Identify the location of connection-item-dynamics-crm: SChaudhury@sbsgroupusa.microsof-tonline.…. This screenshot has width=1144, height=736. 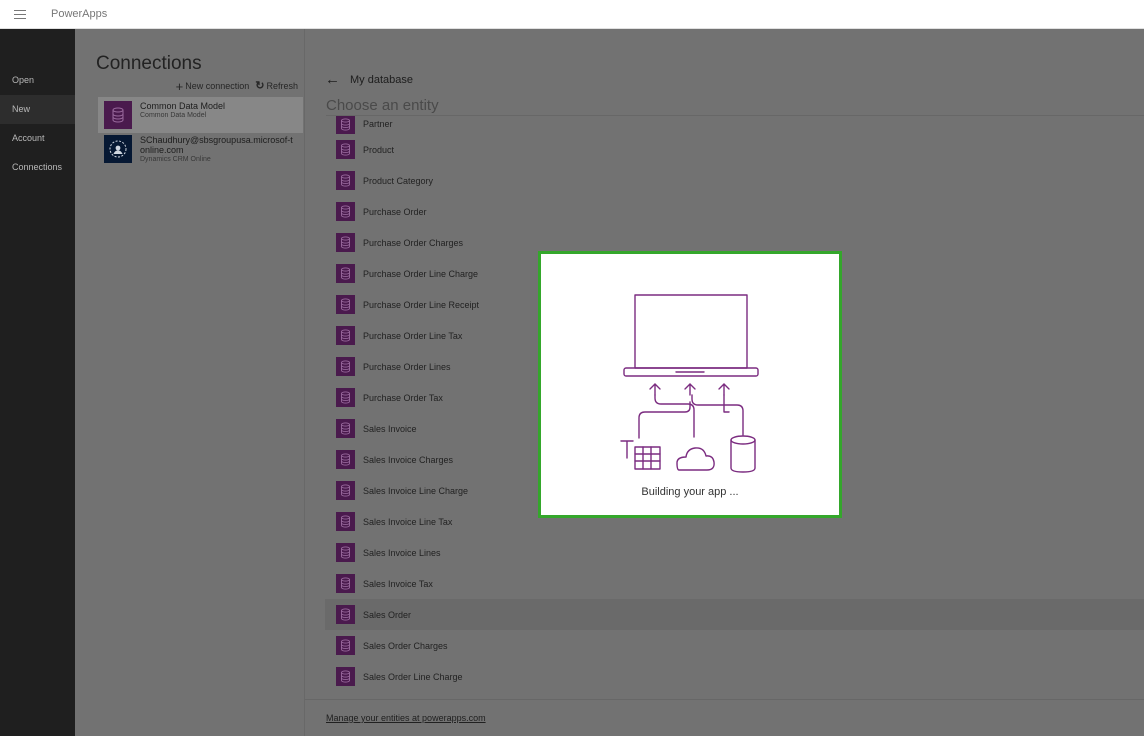
(200, 149).